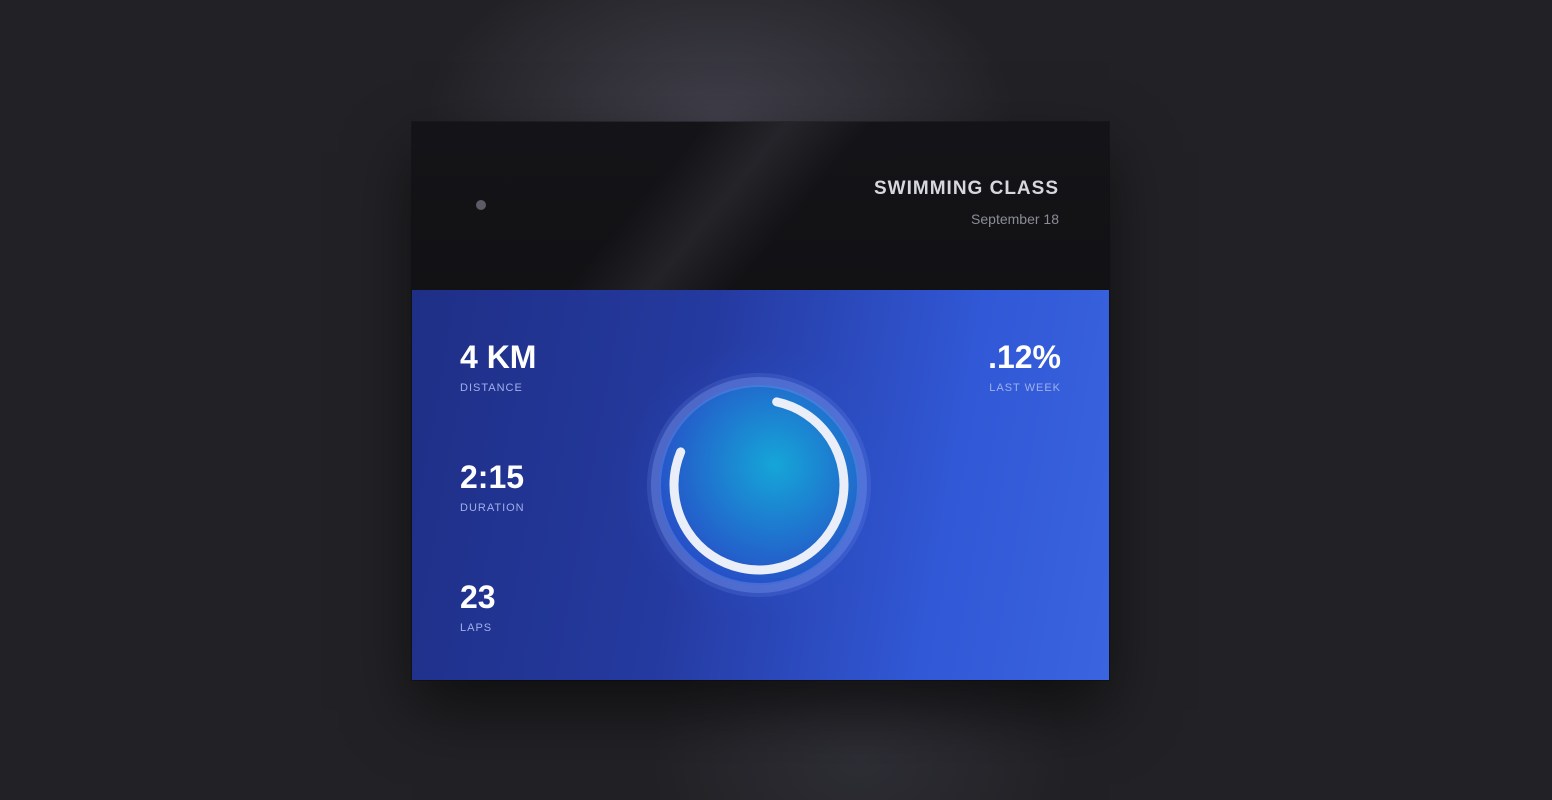  I want to click on progress-ring-svg, so click(759, 485).